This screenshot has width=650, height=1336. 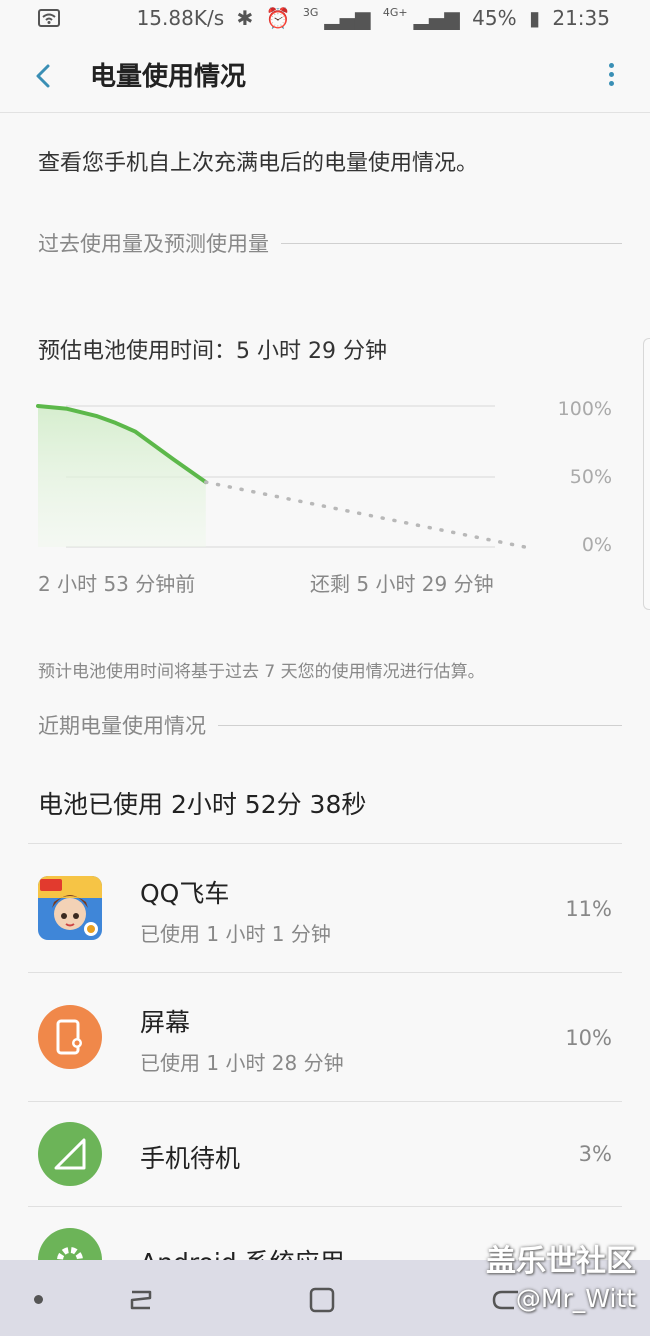 What do you see at coordinates (245, 18) in the screenshot?
I see `bluetooth-icon: ✱` at bounding box center [245, 18].